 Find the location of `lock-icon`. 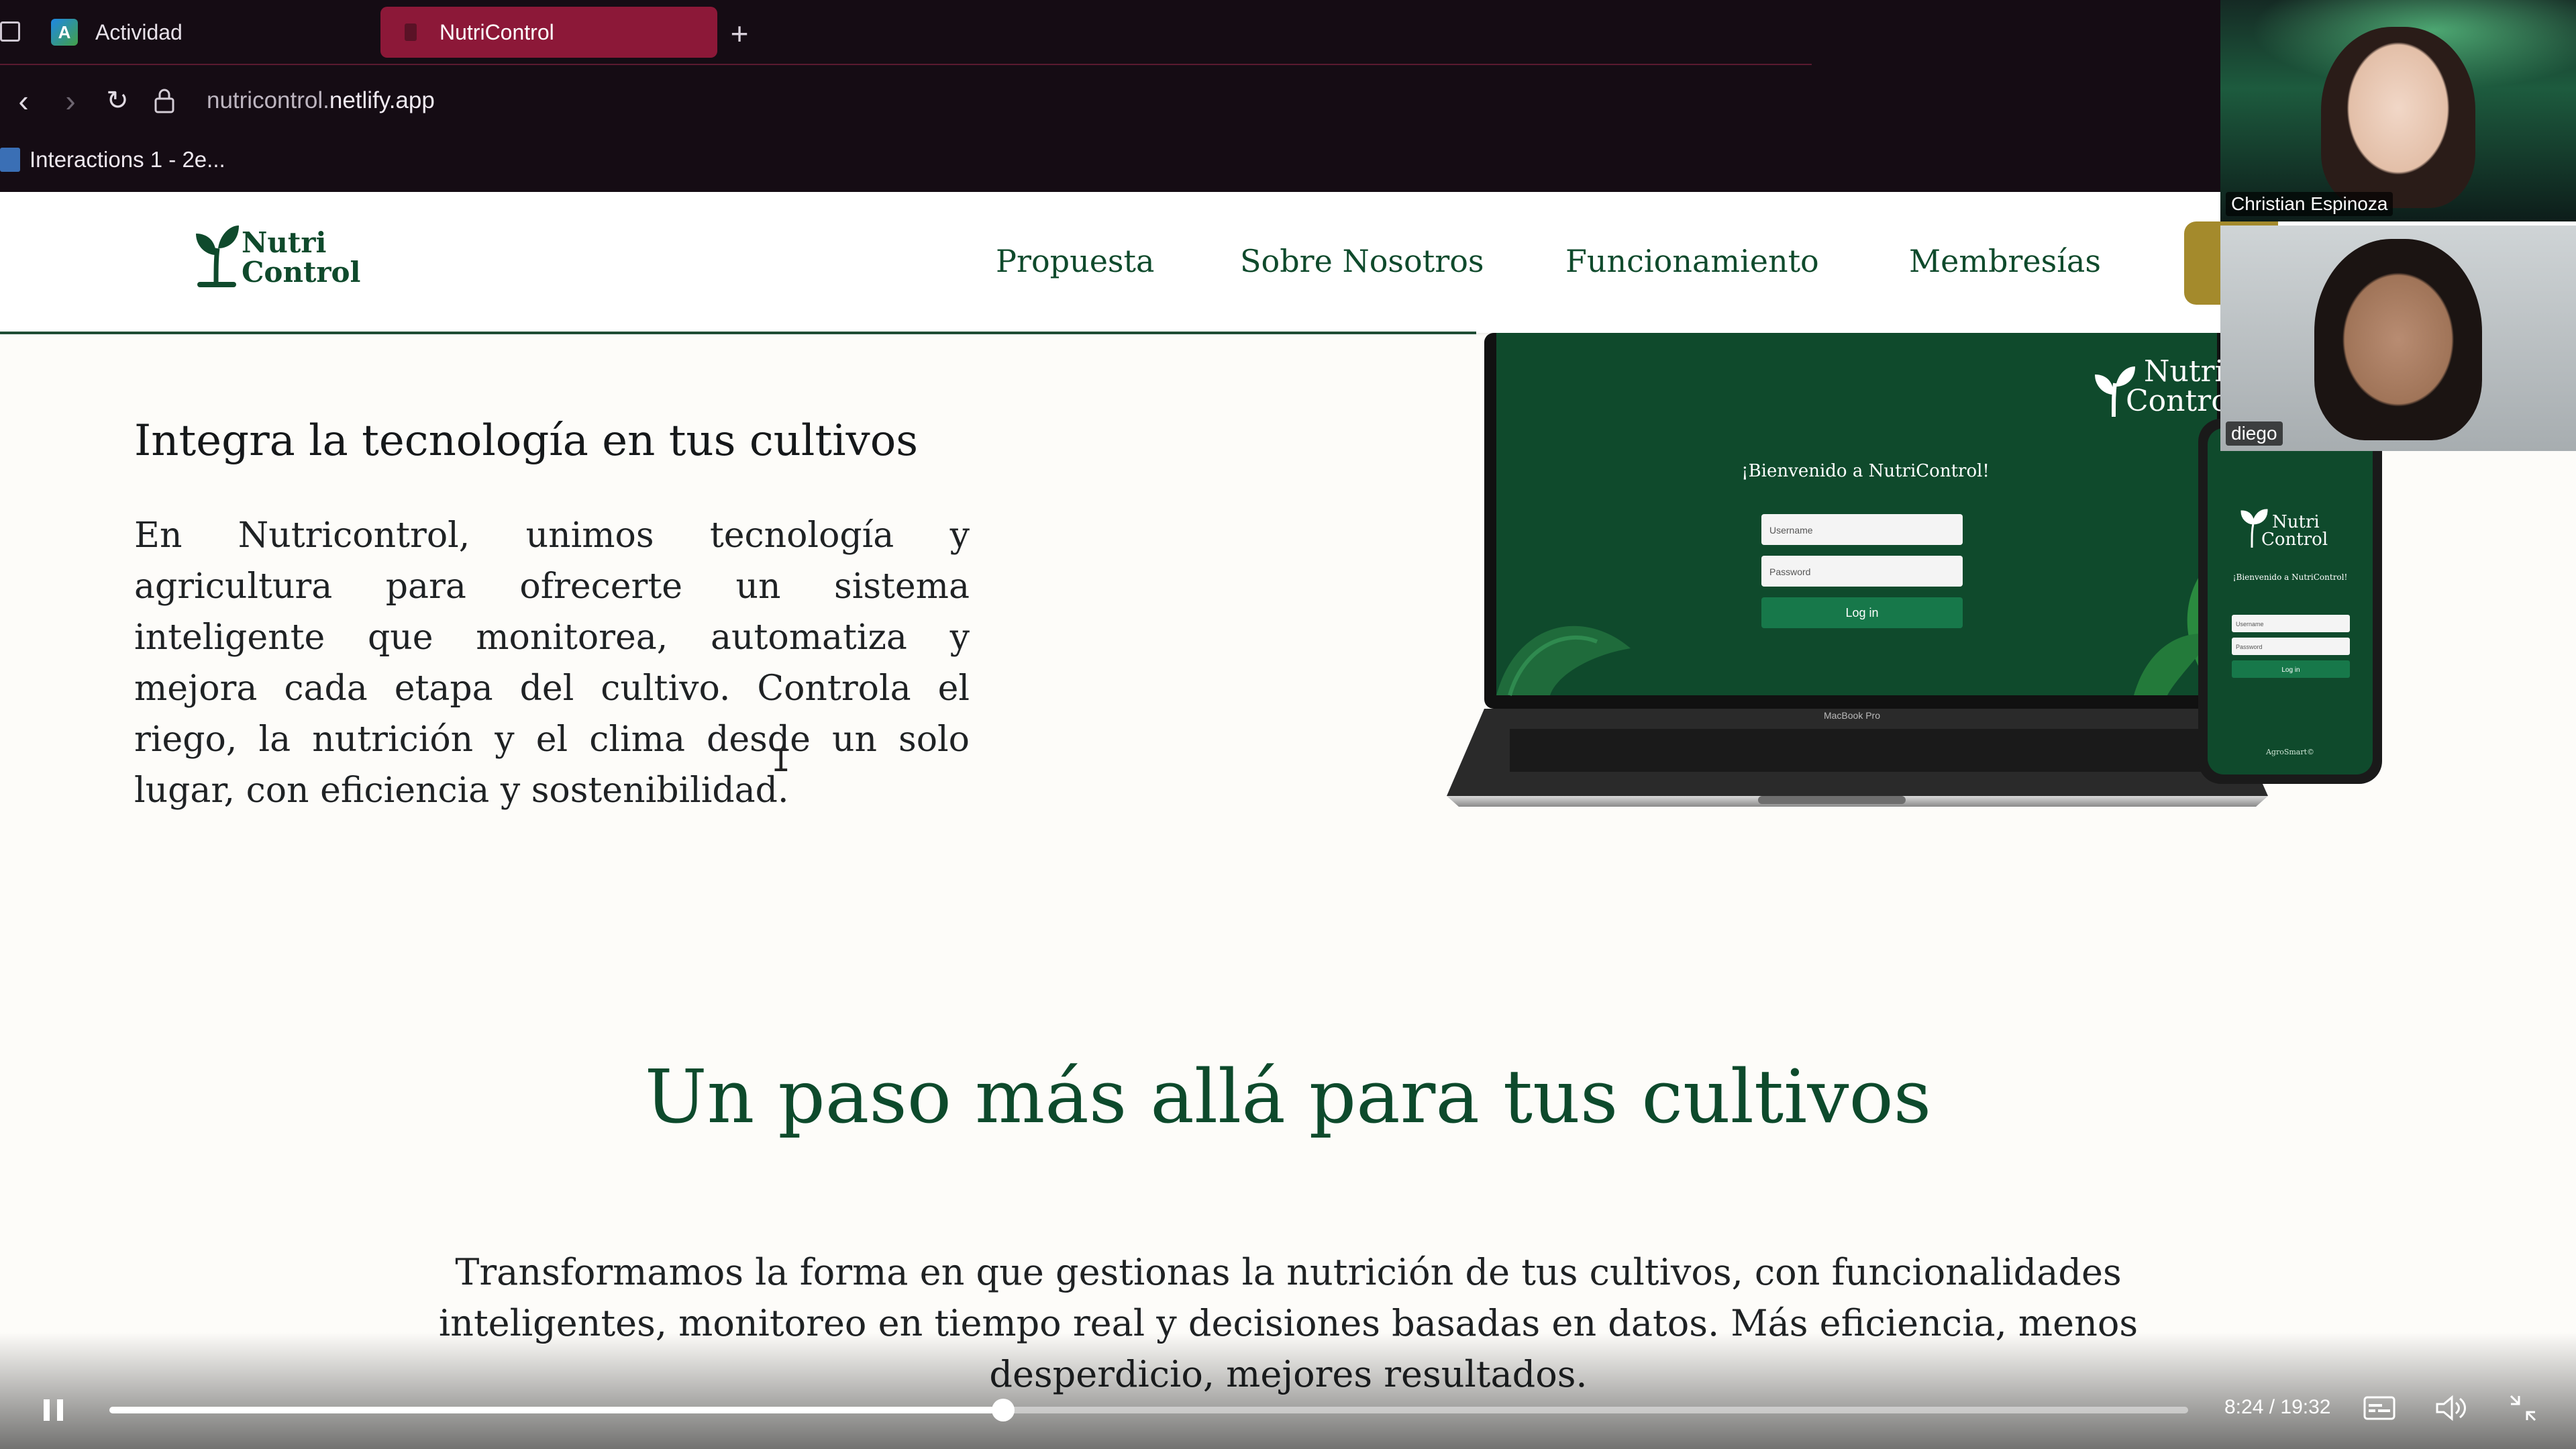

lock-icon is located at coordinates (164, 100).